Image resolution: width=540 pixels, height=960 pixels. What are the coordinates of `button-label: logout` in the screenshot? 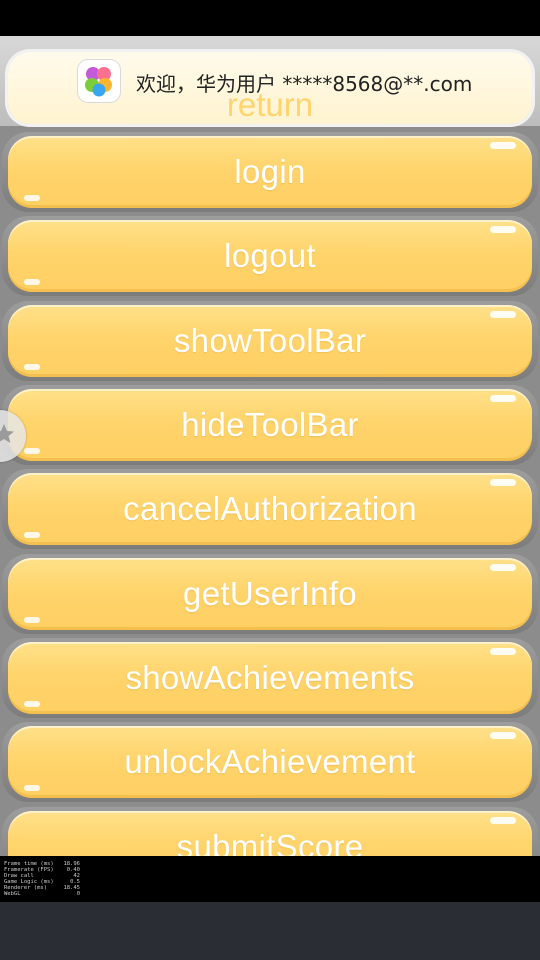 It's located at (270, 255).